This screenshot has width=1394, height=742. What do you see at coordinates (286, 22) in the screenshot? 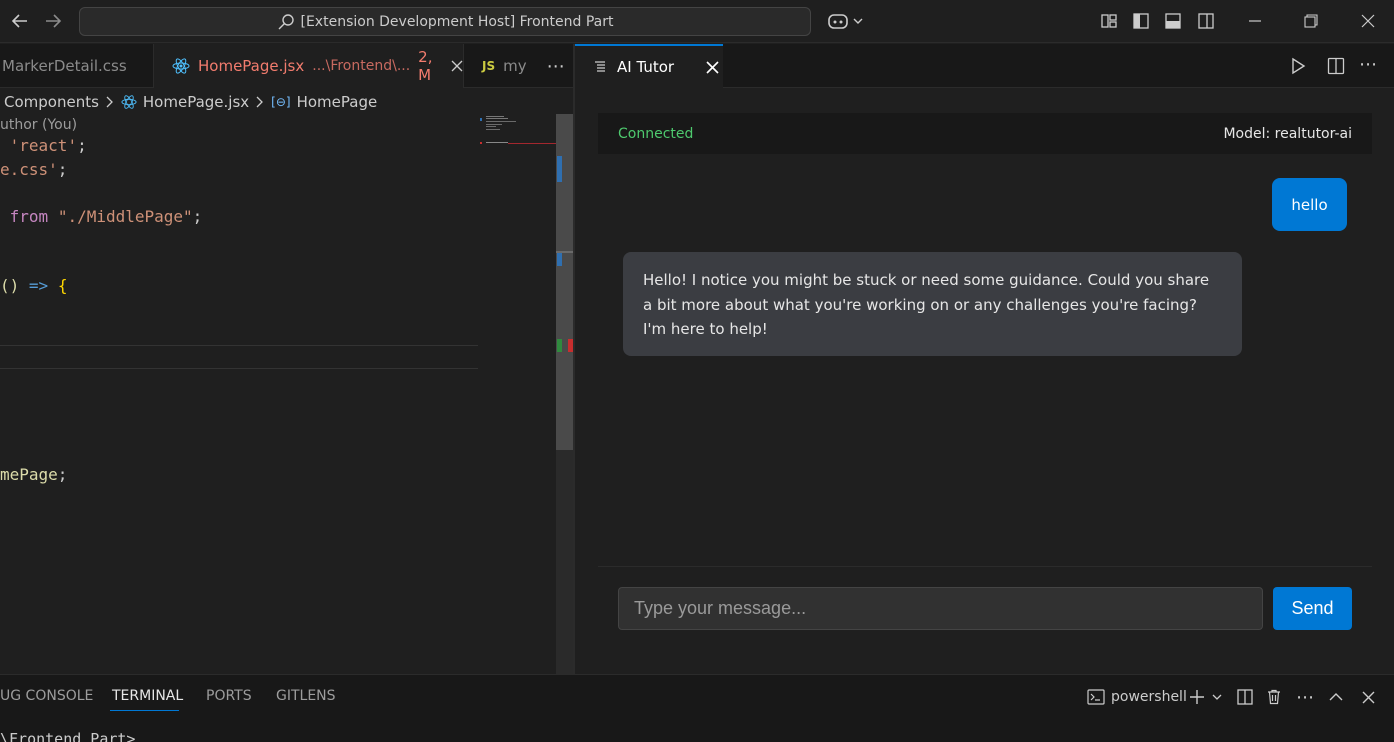
I see `search-icon` at bounding box center [286, 22].